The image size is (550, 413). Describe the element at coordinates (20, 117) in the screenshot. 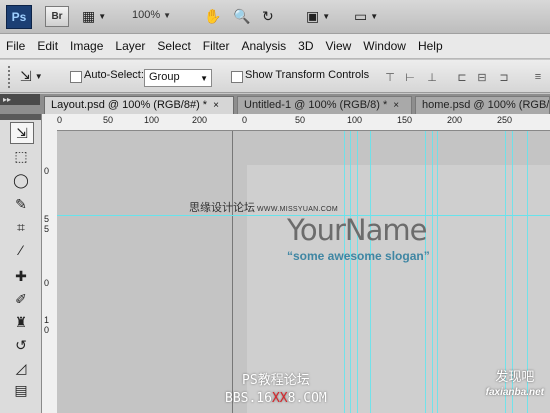

I see `tools-panel-header` at that location.